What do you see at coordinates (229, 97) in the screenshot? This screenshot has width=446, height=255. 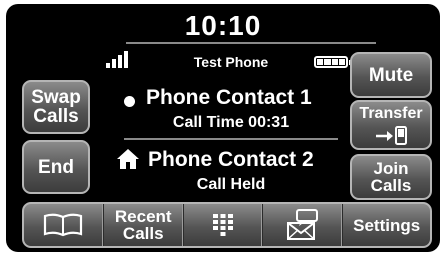 I see `active-call-contact: Phone Contact 1` at bounding box center [229, 97].